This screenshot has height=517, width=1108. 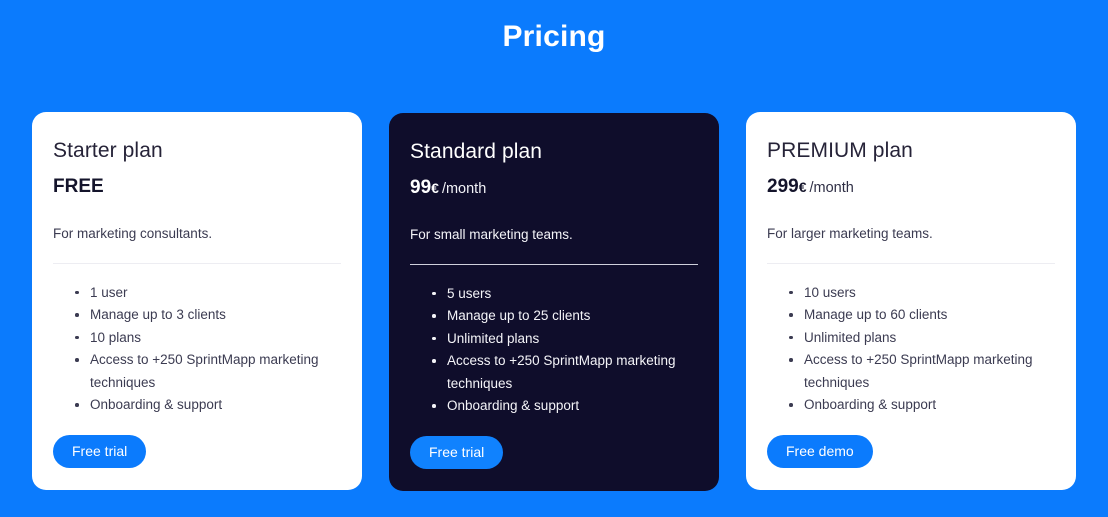 What do you see at coordinates (554, 188) in the screenshot?
I see `plan-price: 99€/month` at bounding box center [554, 188].